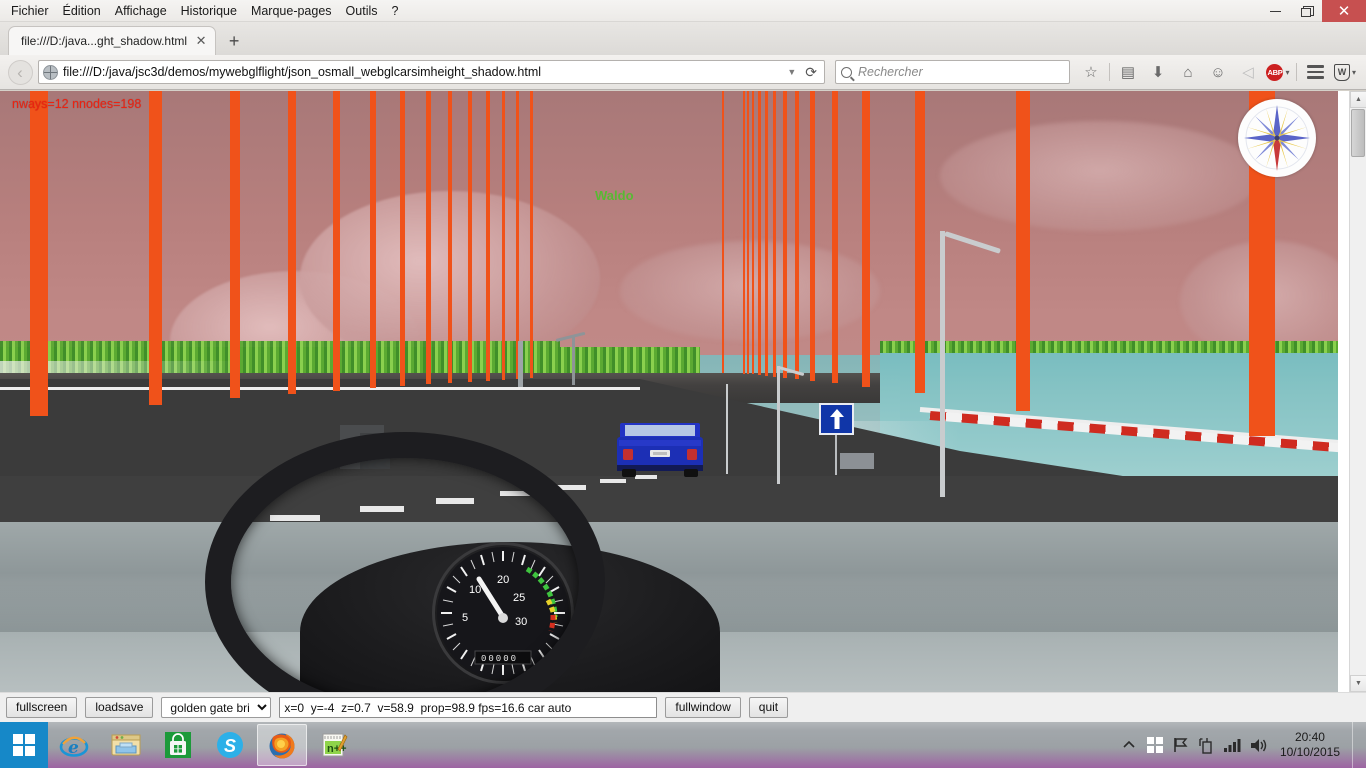  I want to click on road-edge-line, so click(320, 388).